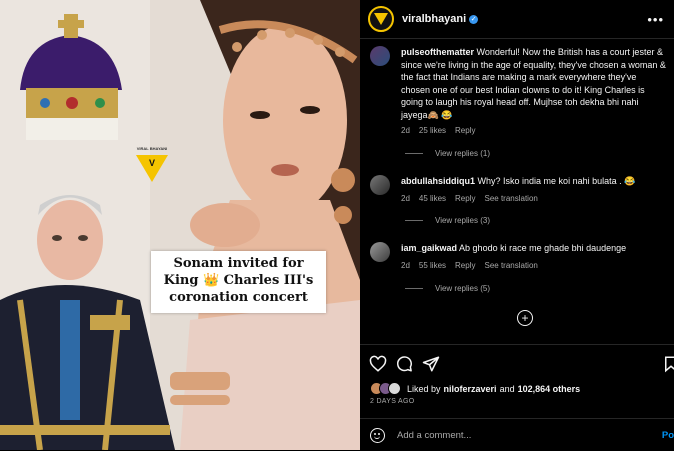  I want to click on view-replies-button: View replies (1), so click(447, 153).